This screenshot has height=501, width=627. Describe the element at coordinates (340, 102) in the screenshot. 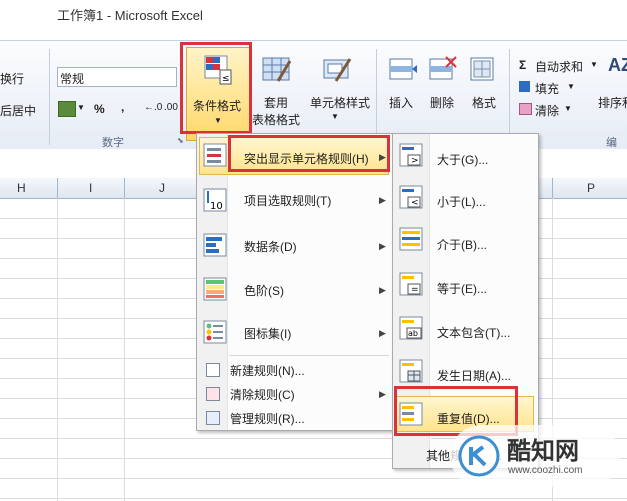

I see `cell-styles-label: 单元格样式` at that location.